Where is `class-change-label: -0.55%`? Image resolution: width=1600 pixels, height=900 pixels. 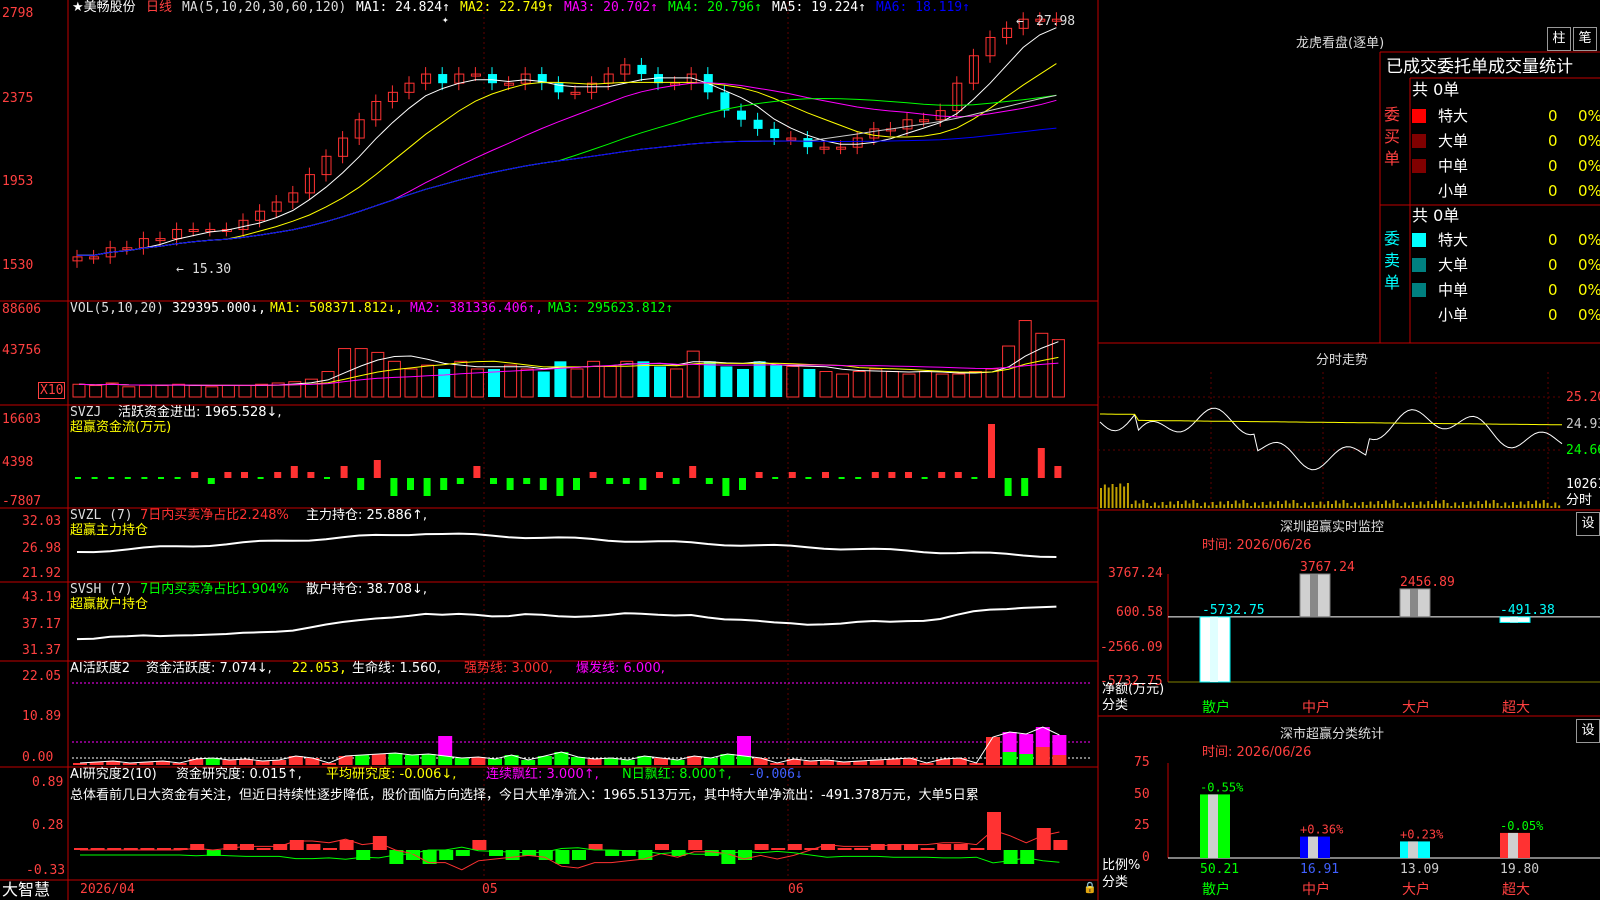 class-change-label: -0.55% is located at coordinates (1222, 787).